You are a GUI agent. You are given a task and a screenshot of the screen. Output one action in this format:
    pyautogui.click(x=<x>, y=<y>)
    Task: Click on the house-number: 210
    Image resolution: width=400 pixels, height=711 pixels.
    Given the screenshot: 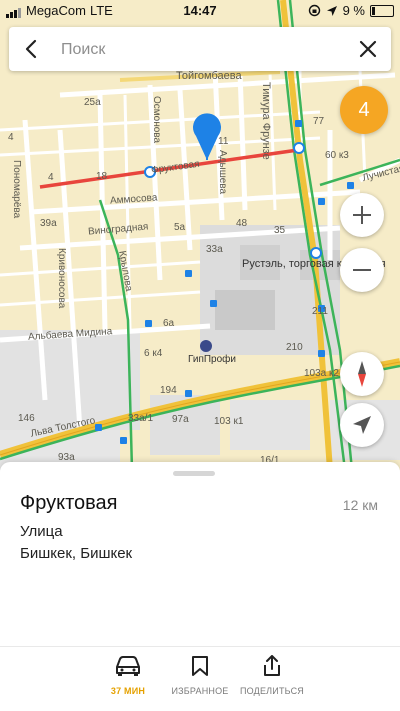 What is the action you would take?
    pyautogui.click(x=294, y=347)
    